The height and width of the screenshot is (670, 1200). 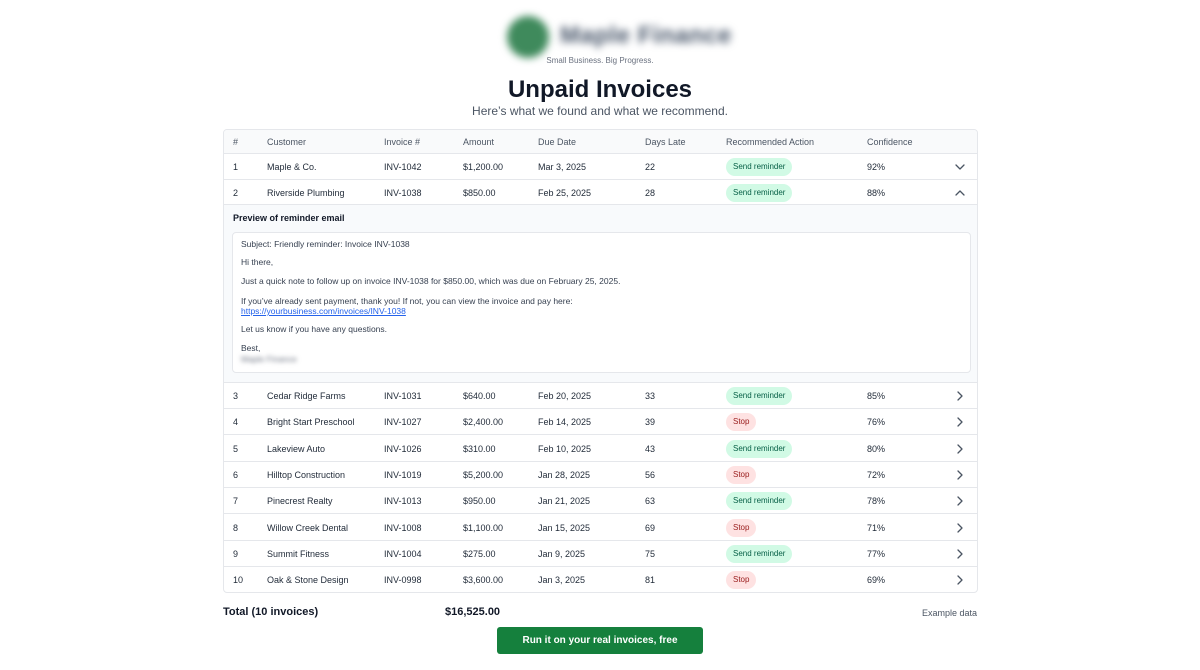 What do you see at coordinates (650, 475) in the screenshot?
I see `days-late: 56` at bounding box center [650, 475].